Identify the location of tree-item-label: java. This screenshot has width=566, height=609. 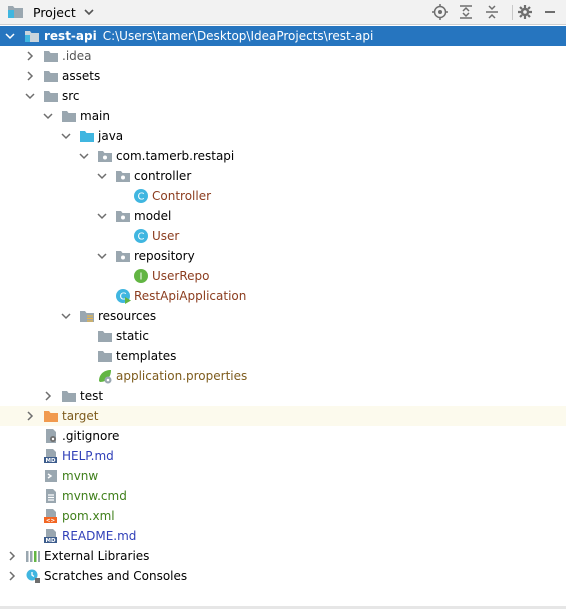
(111, 136).